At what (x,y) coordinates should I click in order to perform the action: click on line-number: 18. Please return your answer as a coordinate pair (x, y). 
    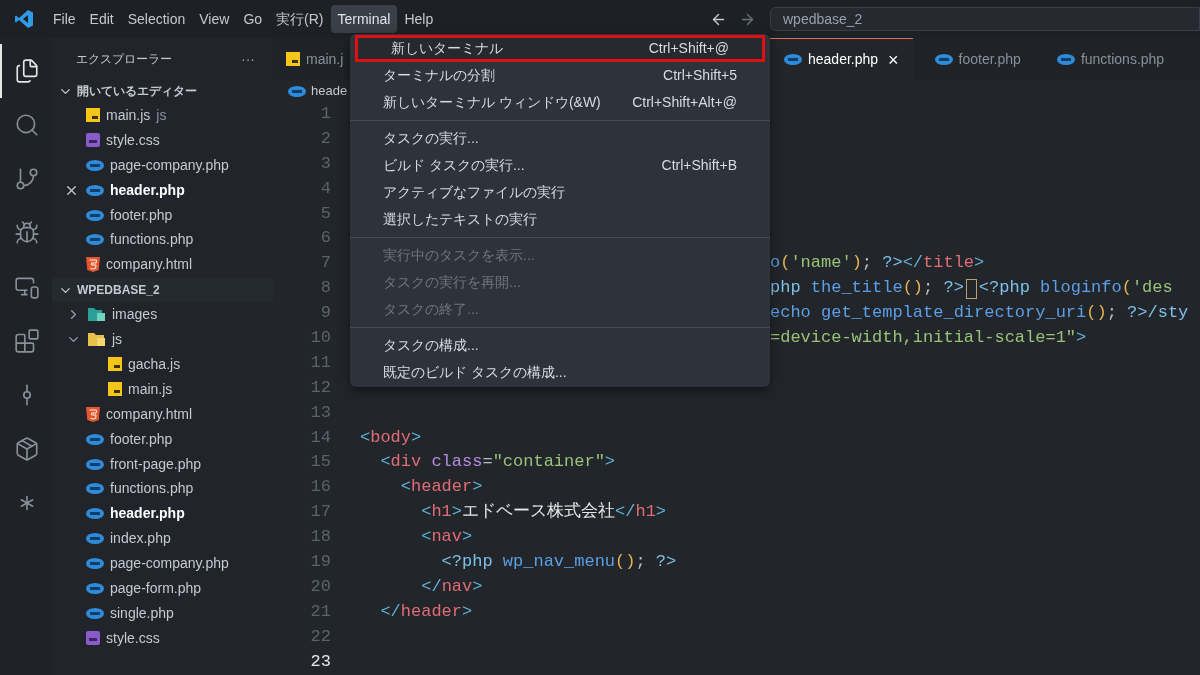
    Looking at the image, I should click on (320, 537).